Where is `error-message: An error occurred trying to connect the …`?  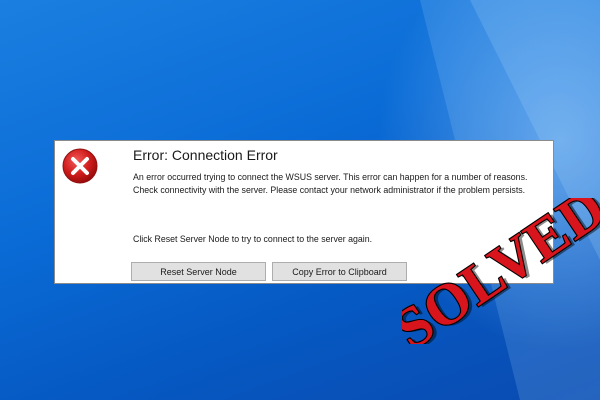
error-message: An error occurred trying to connect the … is located at coordinates (330, 183).